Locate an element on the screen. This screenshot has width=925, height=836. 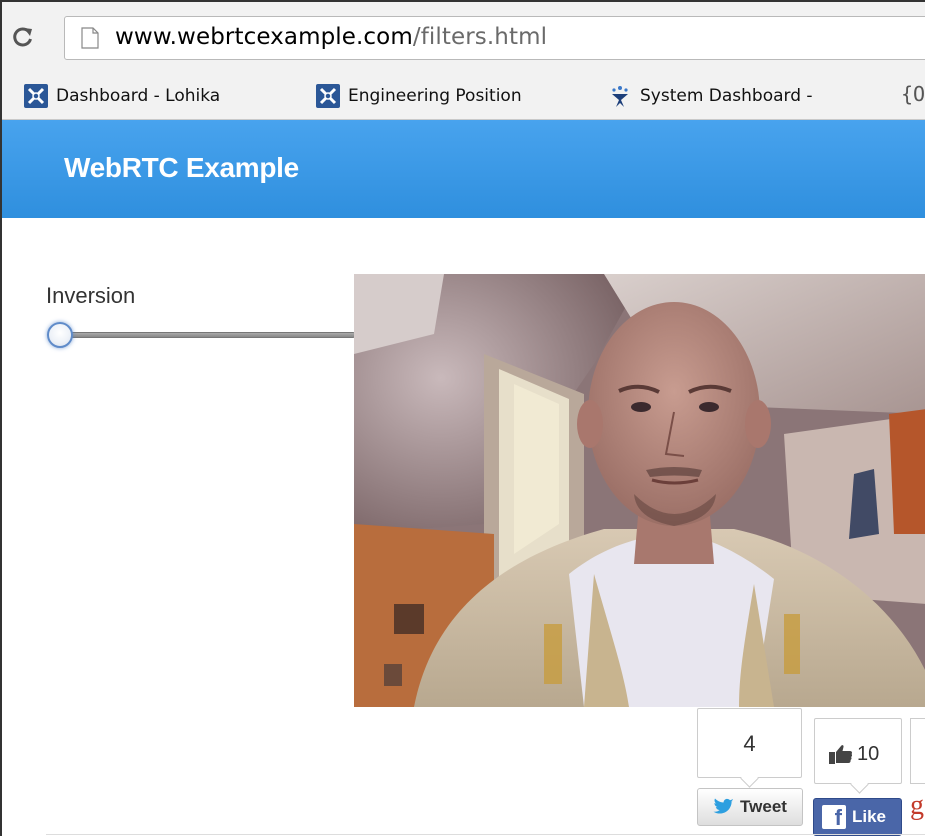
url-text: www.webrtcexample.com/filters.html is located at coordinates (331, 37).